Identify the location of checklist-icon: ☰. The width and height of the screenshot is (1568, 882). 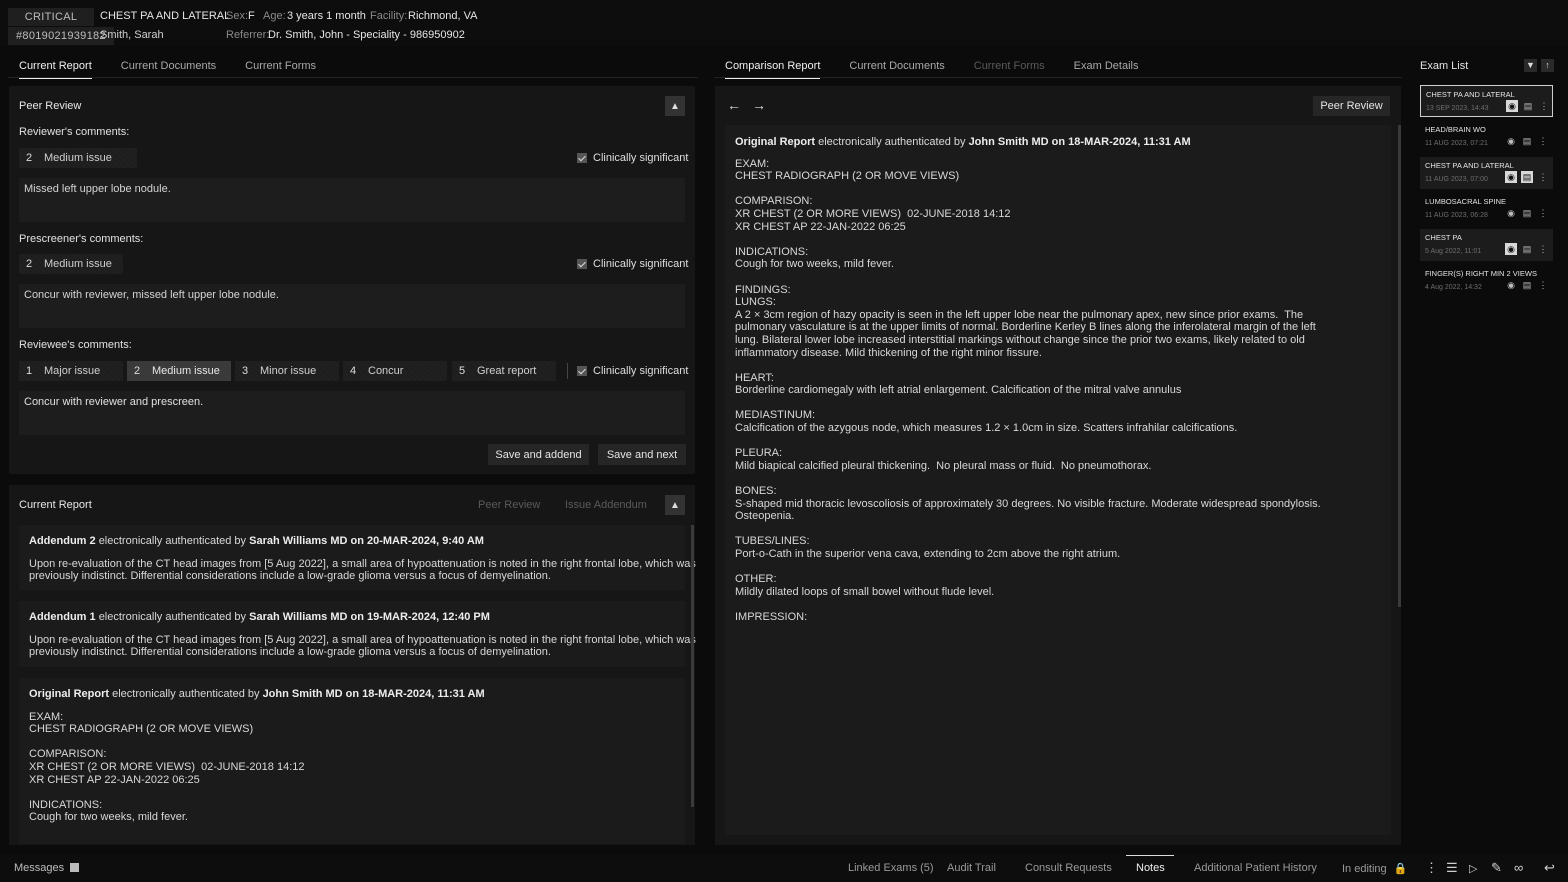
(1452, 868).